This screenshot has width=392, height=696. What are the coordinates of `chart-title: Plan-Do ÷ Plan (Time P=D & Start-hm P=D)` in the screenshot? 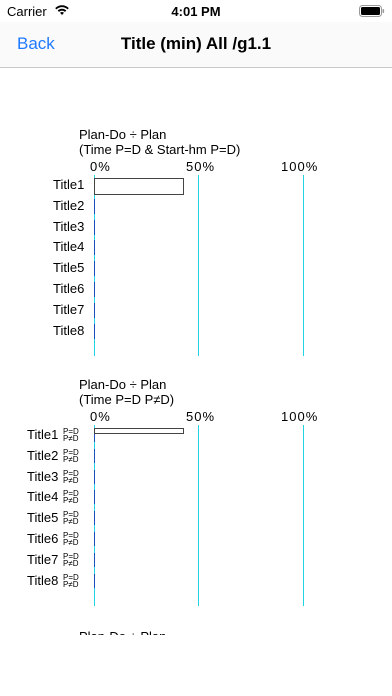 It's located at (159, 142).